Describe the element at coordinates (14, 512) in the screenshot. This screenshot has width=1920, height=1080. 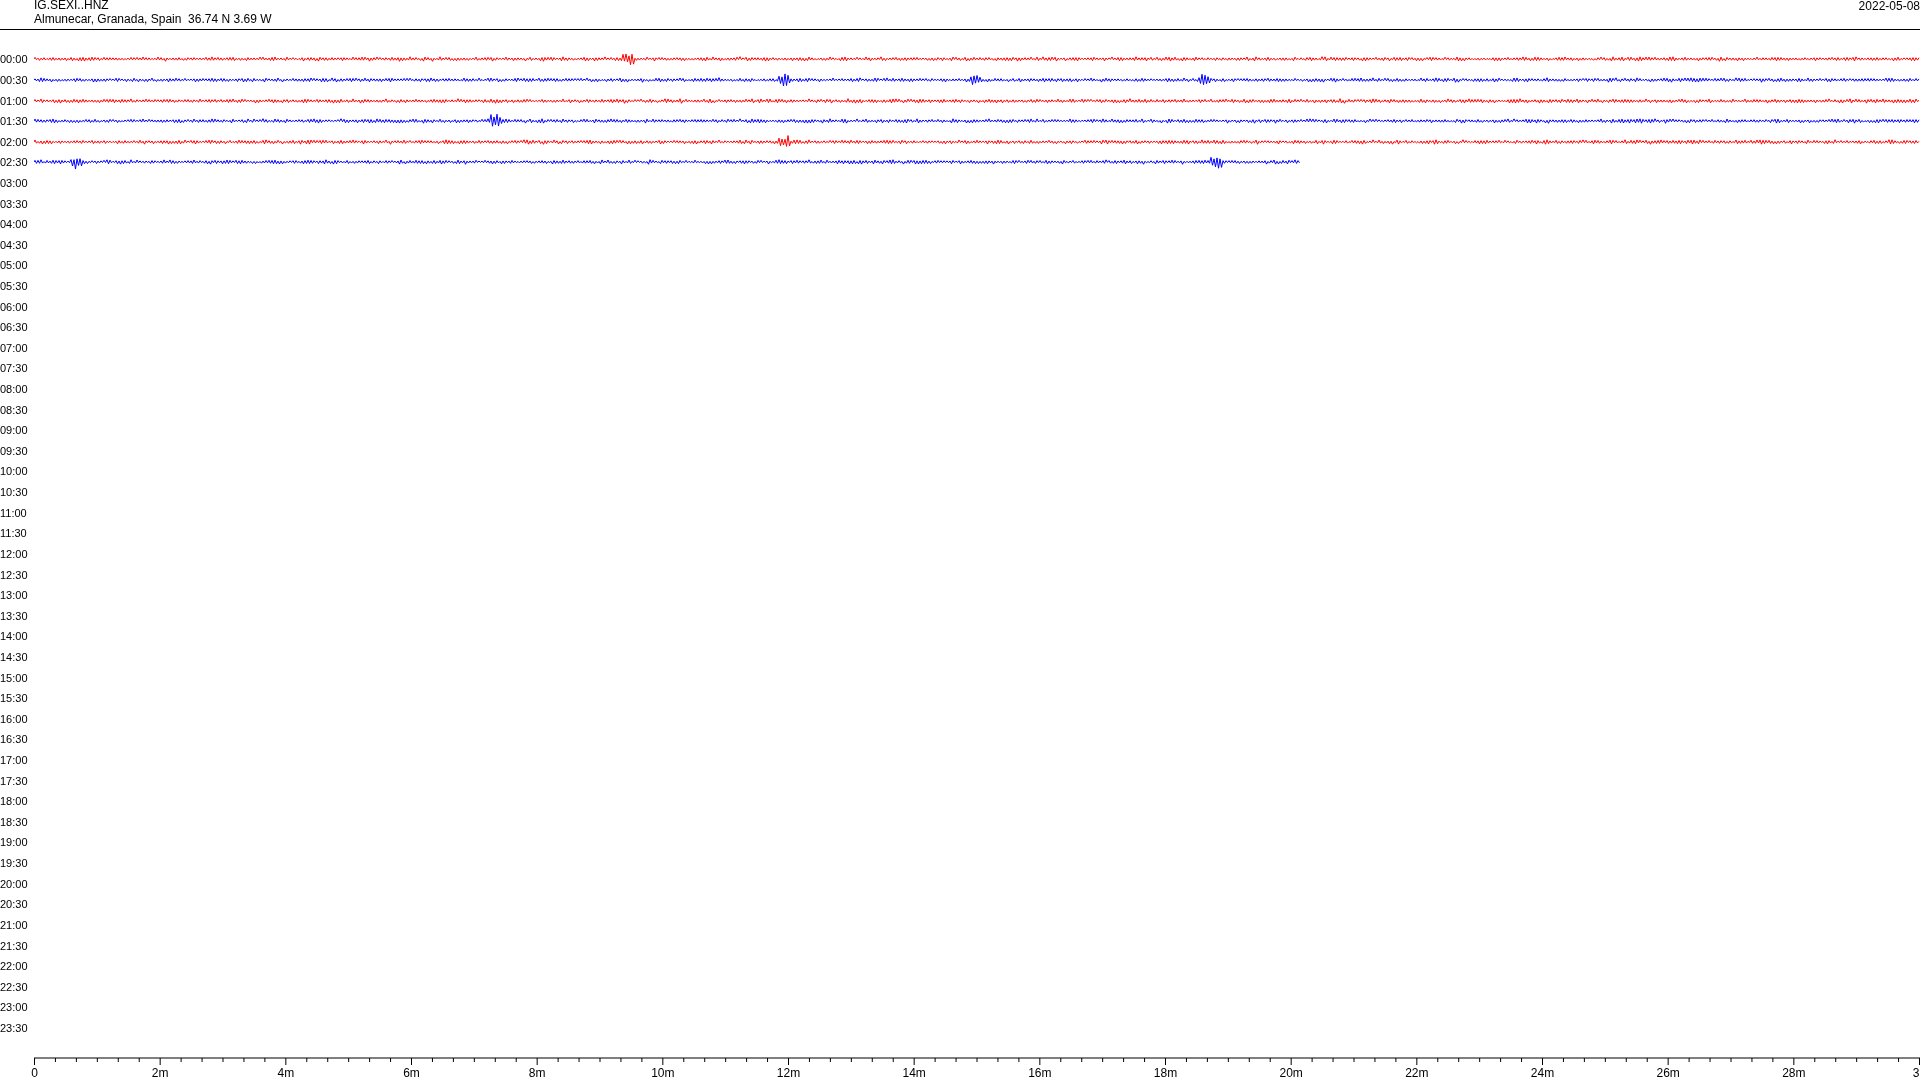
I see `time-label: 11:00` at that location.